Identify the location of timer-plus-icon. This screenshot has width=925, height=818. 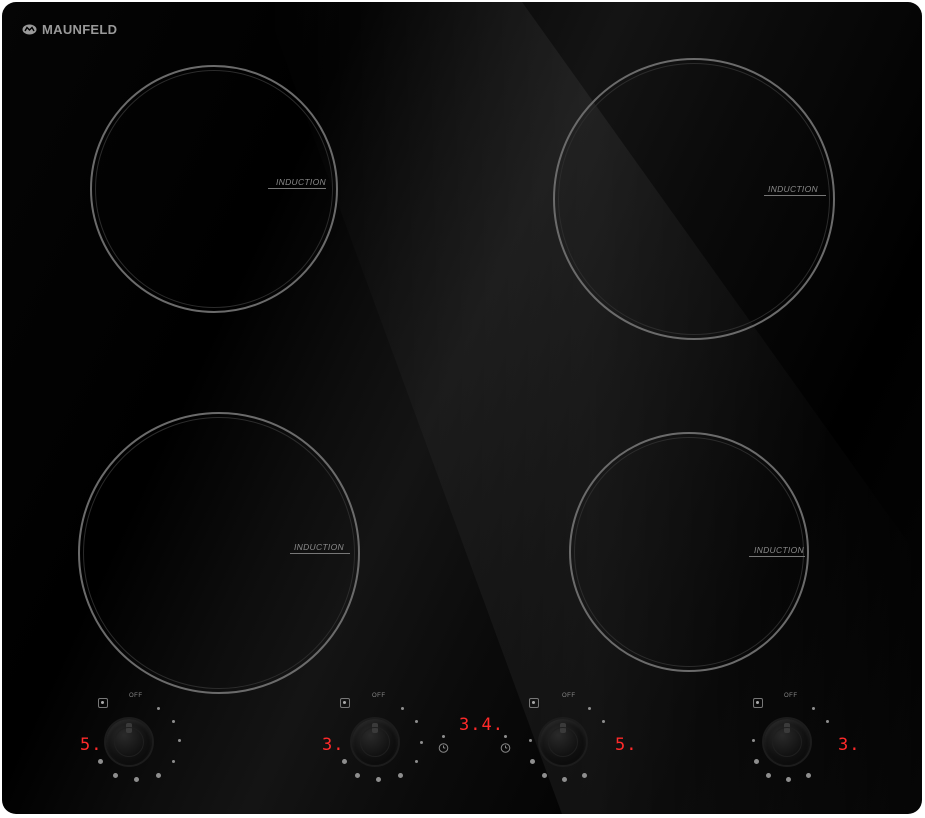
(505, 747).